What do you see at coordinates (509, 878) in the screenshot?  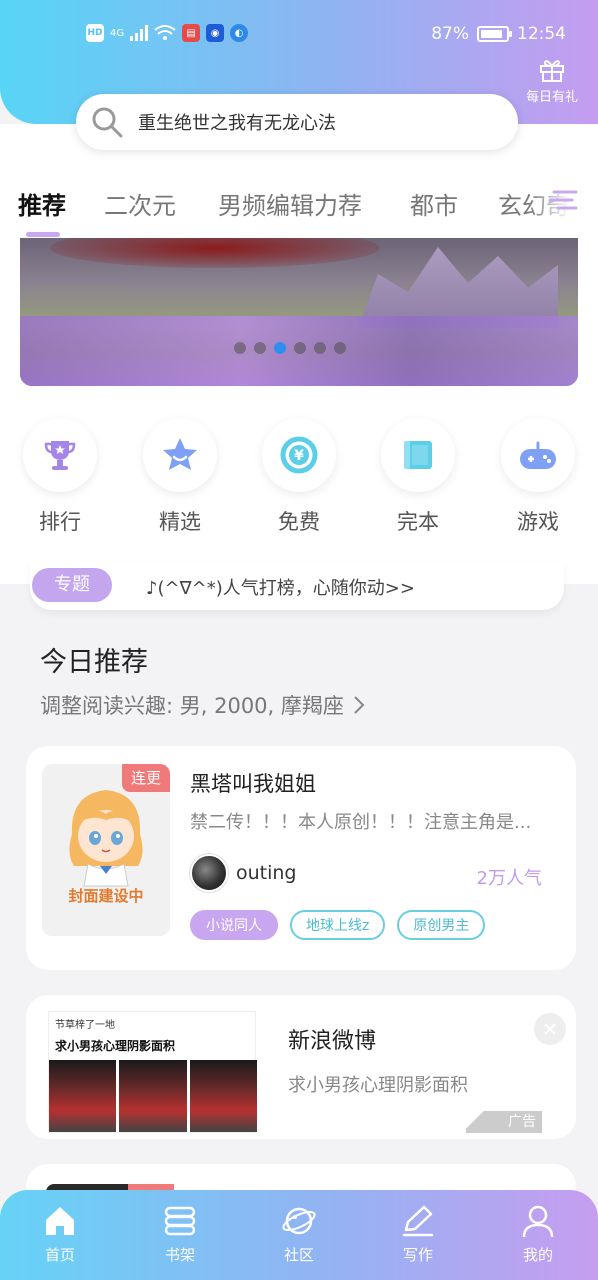 I see `popularity-count: 2万人气` at bounding box center [509, 878].